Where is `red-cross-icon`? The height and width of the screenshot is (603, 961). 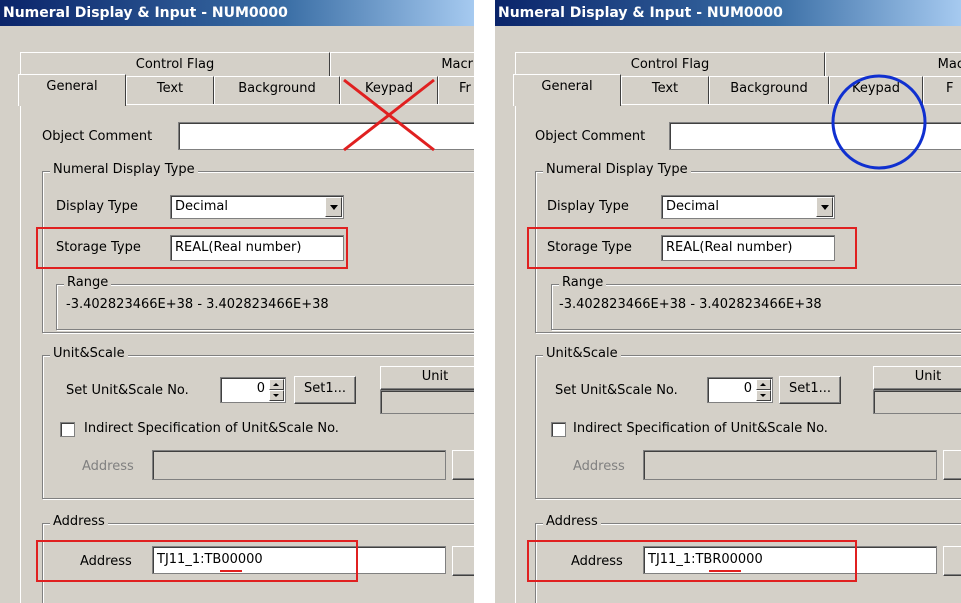
red-cross-icon is located at coordinates (389, 115).